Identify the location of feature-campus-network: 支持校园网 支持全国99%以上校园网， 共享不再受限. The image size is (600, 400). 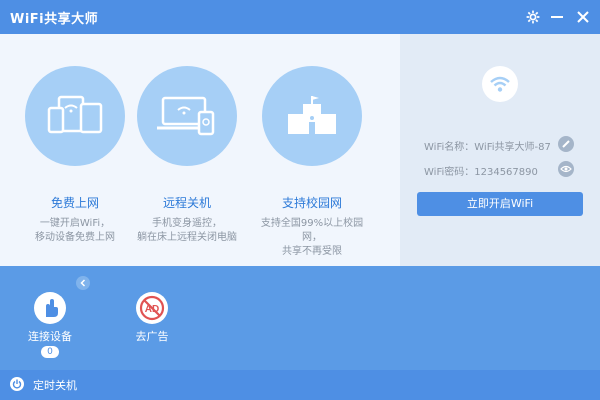
(312, 162).